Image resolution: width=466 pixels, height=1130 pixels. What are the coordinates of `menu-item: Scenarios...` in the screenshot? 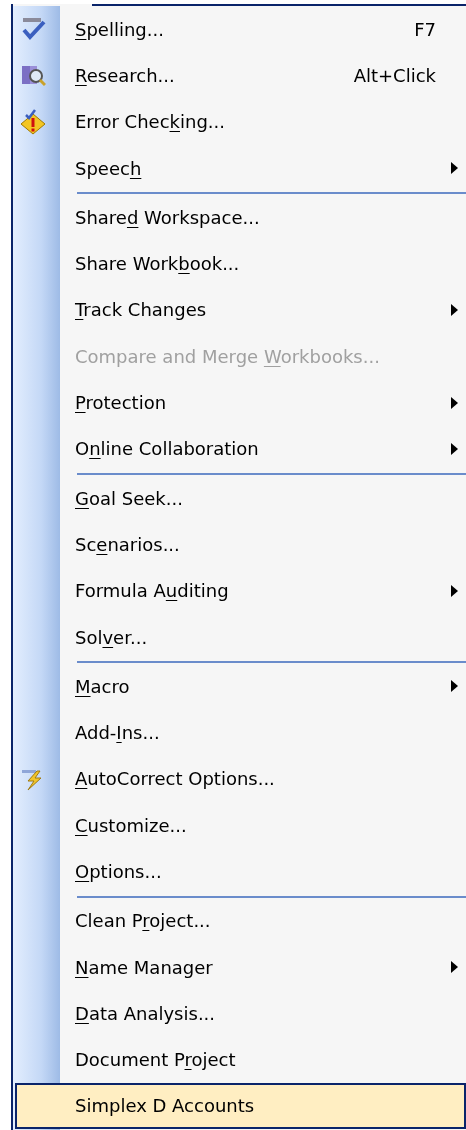 It's located at (239, 544).